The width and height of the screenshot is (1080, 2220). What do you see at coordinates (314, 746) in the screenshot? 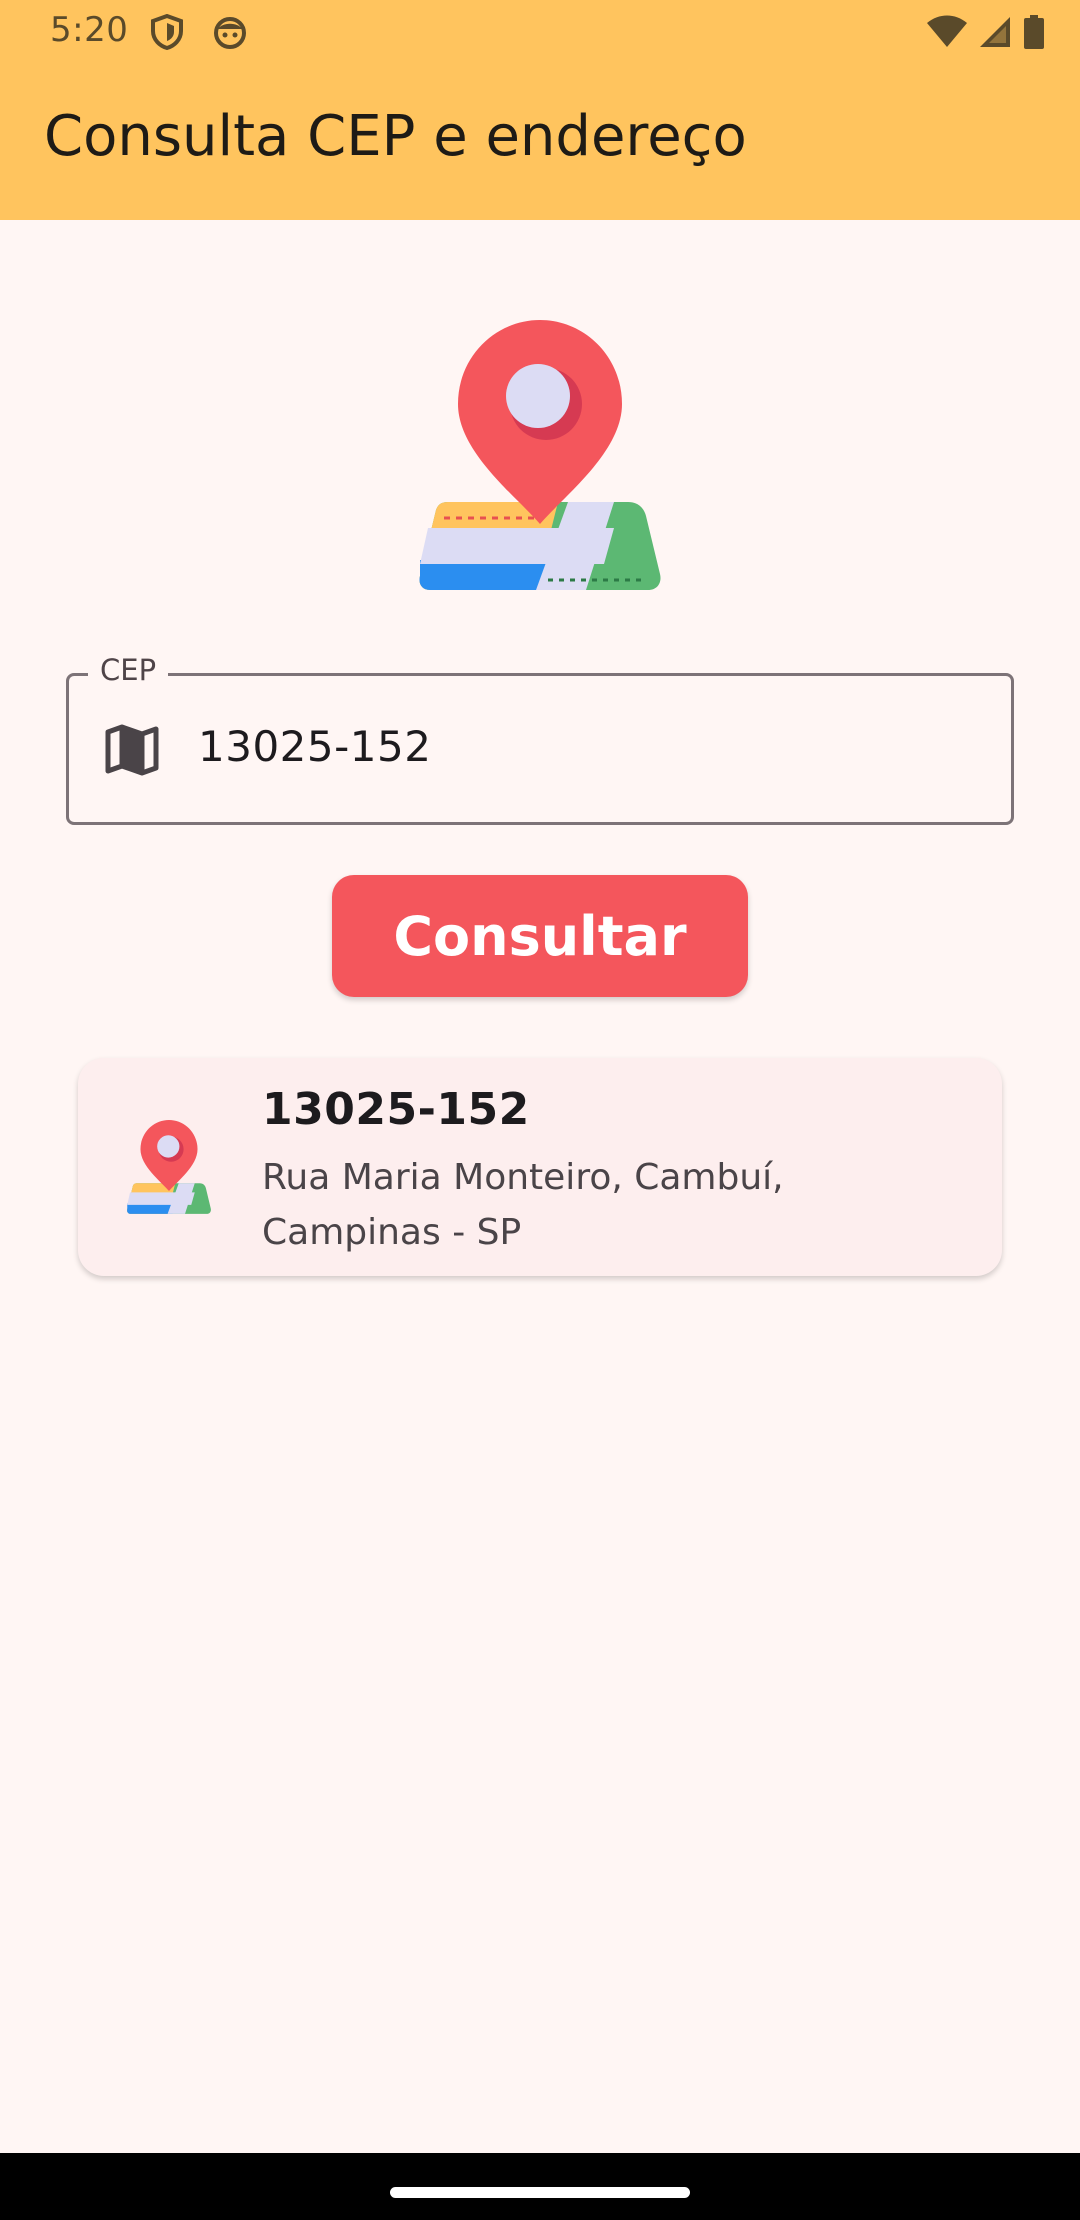
I see `cep-input-value: 13025-152` at bounding box center [314, 746].